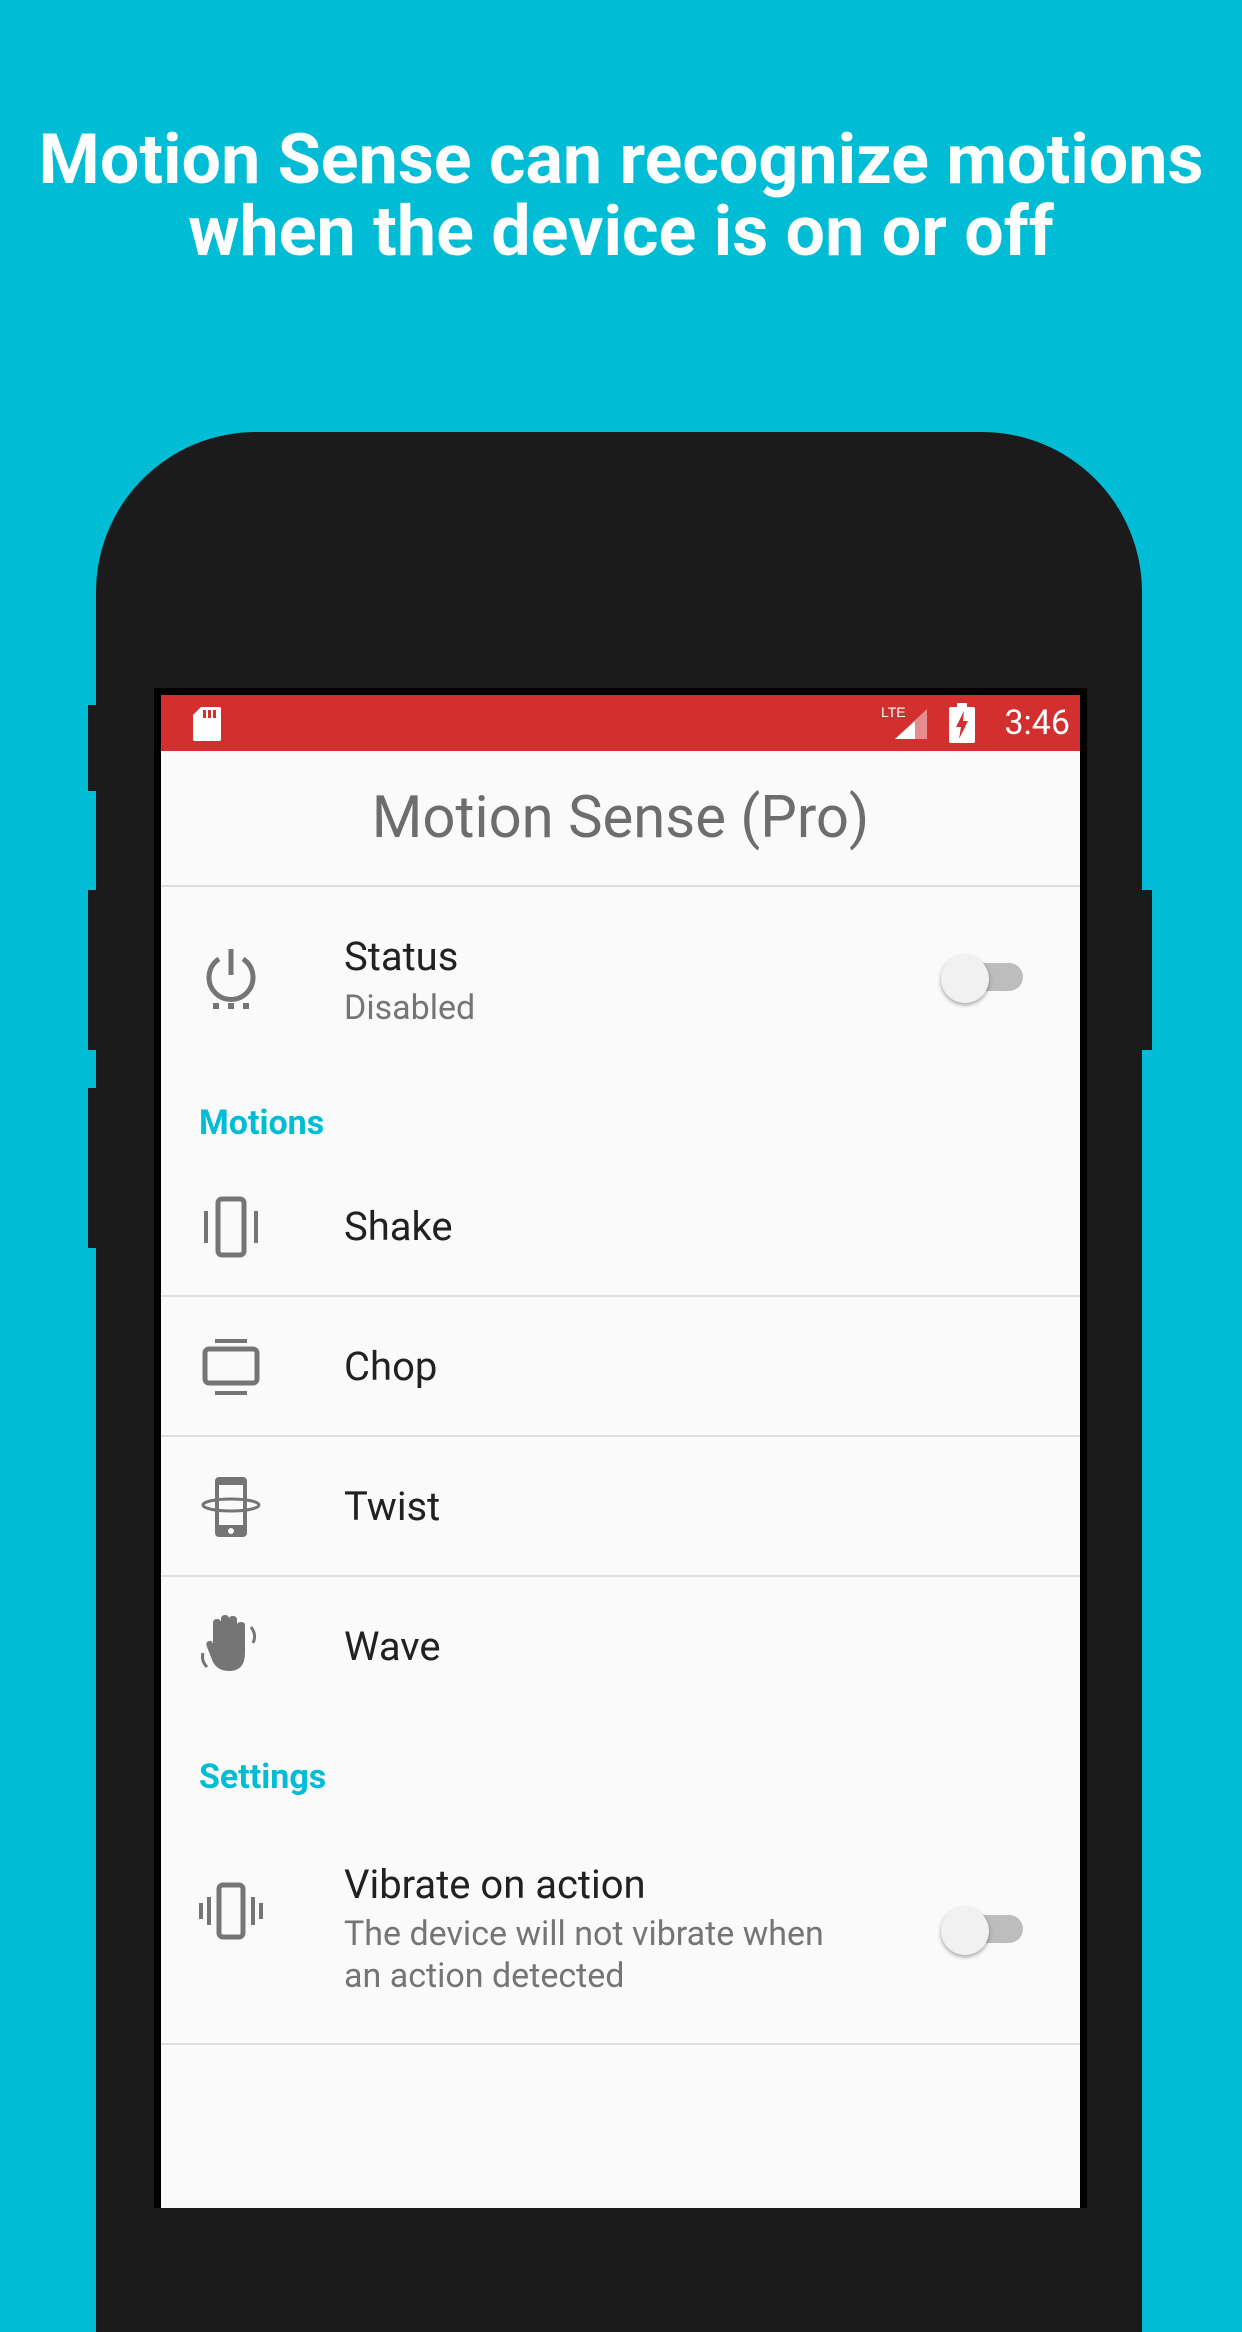 Image resolution: width=1242 pixels, height=2332 pixels. Describe the element at coordinates (391, 1366) in the screenshot. I see `motion-label-chop: Chop` at that location.